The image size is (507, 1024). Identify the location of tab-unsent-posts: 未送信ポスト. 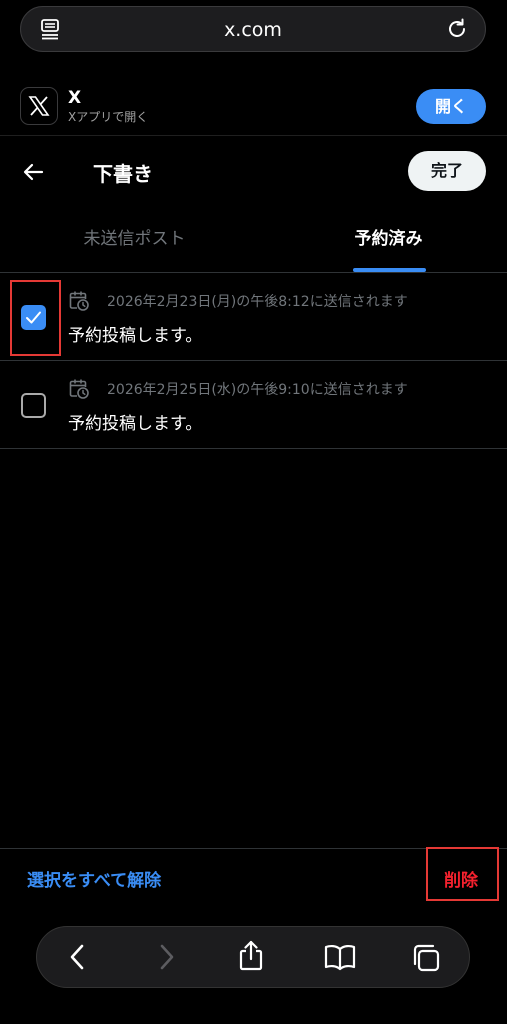
(134, 238).